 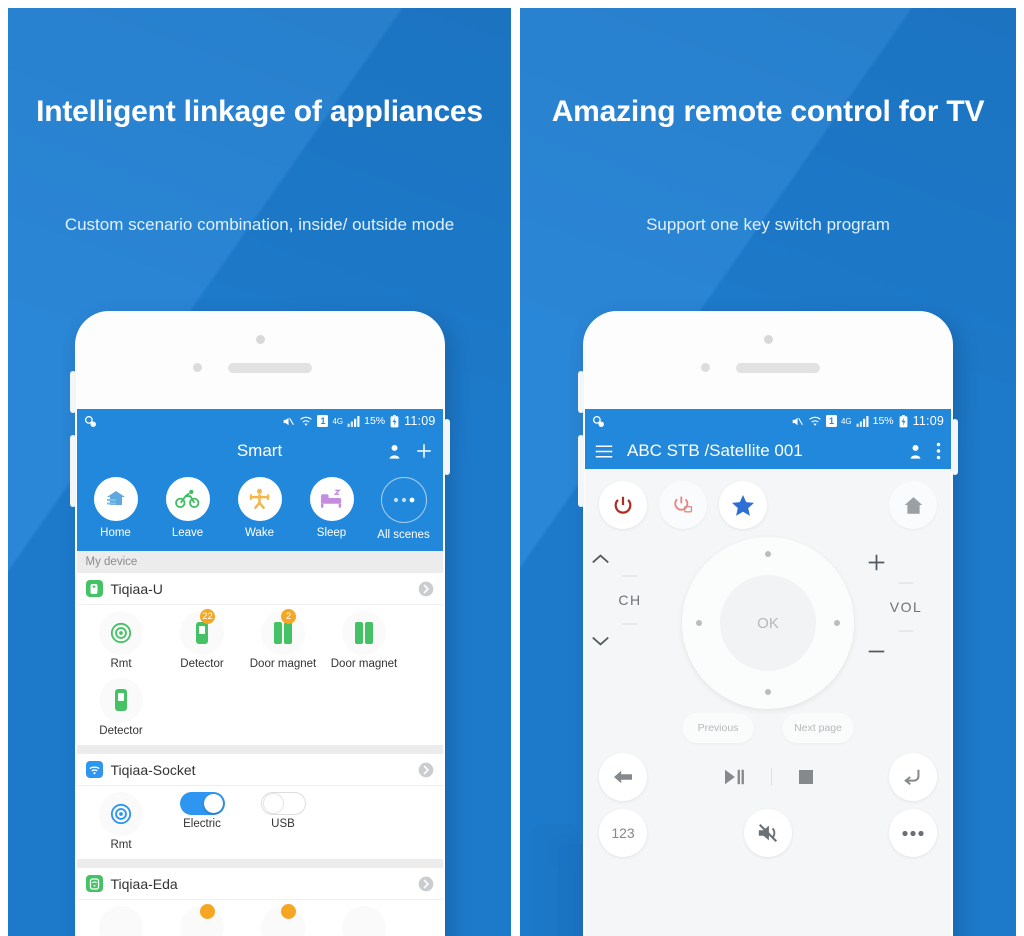 I want to click on battery-percent-label: 15%, so click(x=883, y=421).